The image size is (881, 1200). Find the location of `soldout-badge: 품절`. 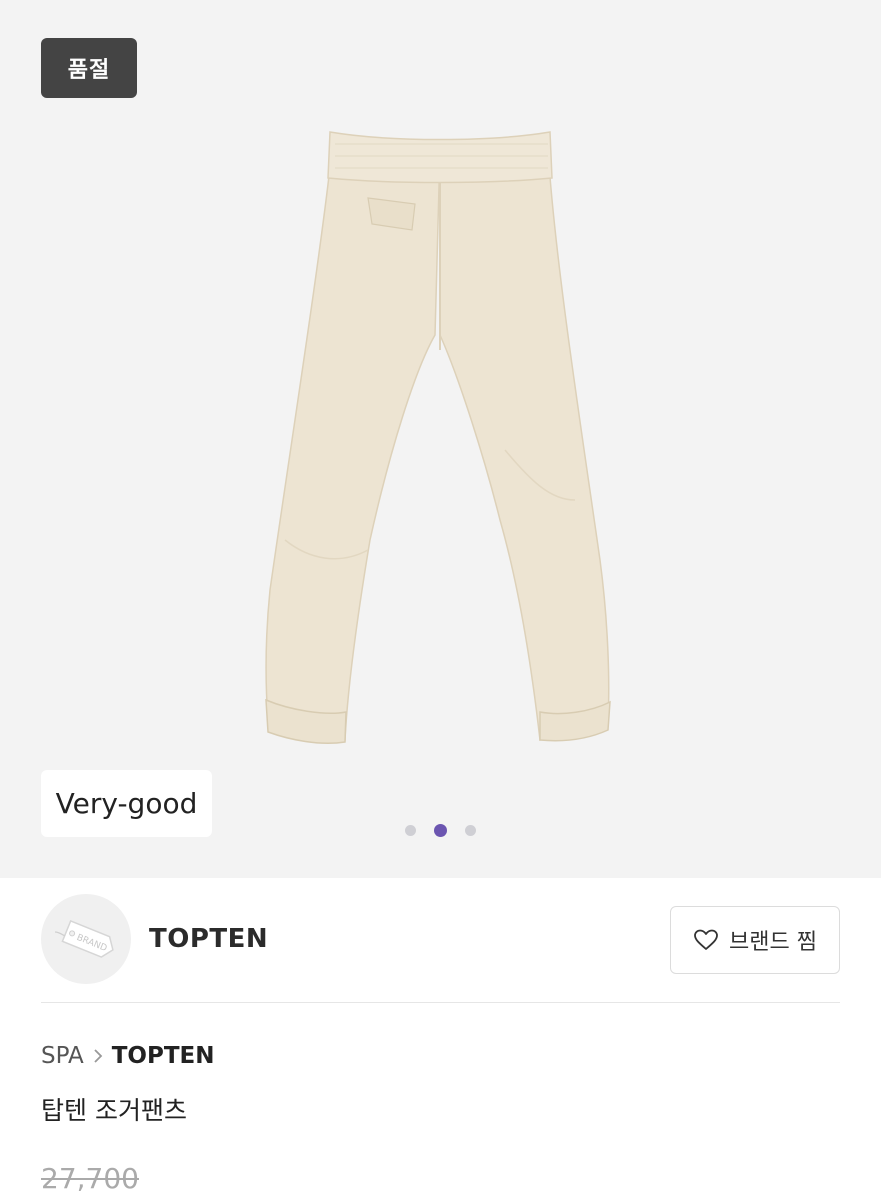

soldout-badge: 품절 is located at coordinates (89, 68).